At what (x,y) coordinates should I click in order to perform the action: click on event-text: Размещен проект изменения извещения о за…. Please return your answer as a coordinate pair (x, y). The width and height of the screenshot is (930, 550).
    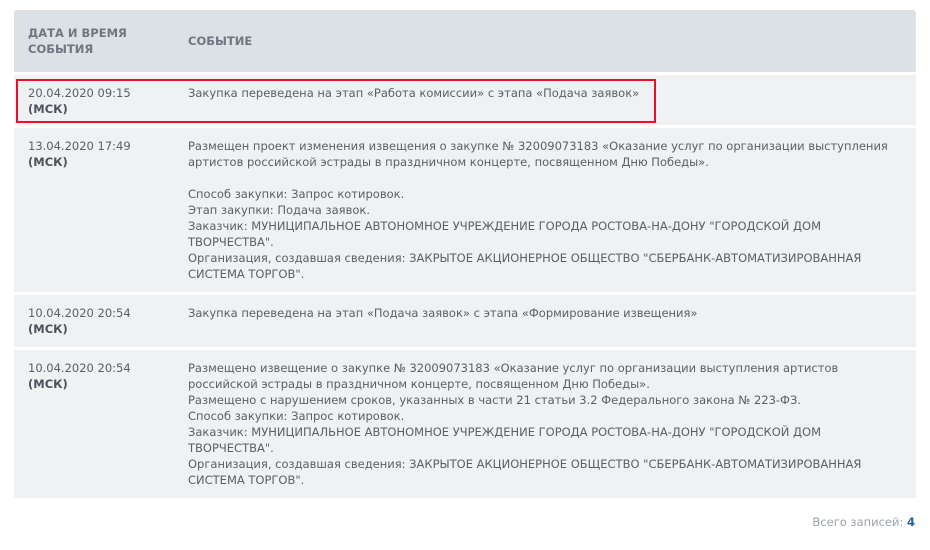
    Looking at the image, I should click on (540, 154).